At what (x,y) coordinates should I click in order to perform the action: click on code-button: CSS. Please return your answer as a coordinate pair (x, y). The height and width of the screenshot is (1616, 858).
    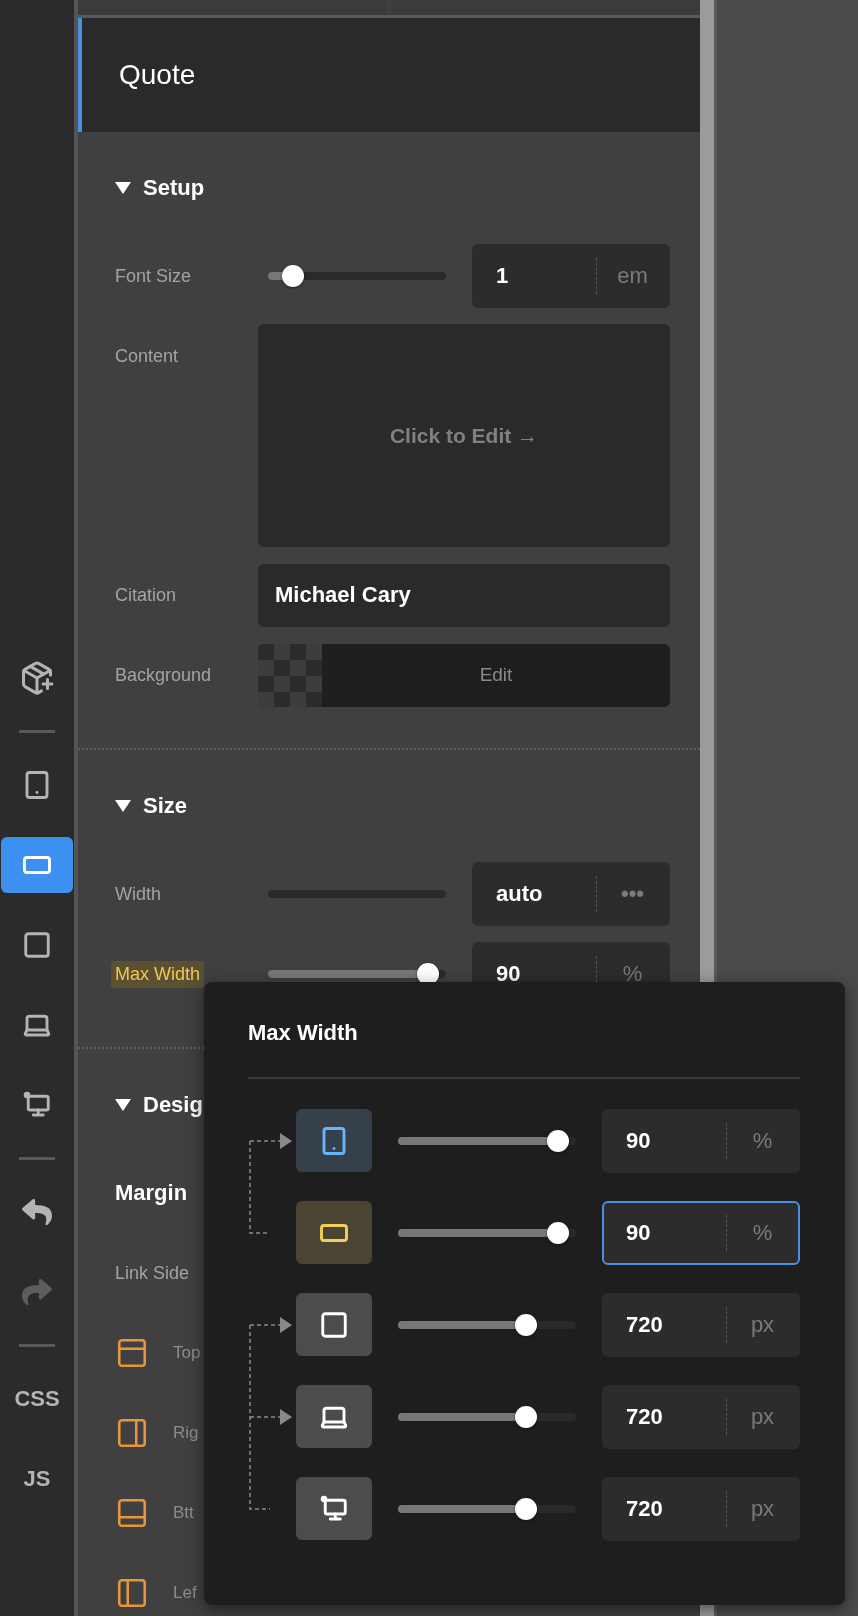
    Looking at the image, I should click on (37, 1399).